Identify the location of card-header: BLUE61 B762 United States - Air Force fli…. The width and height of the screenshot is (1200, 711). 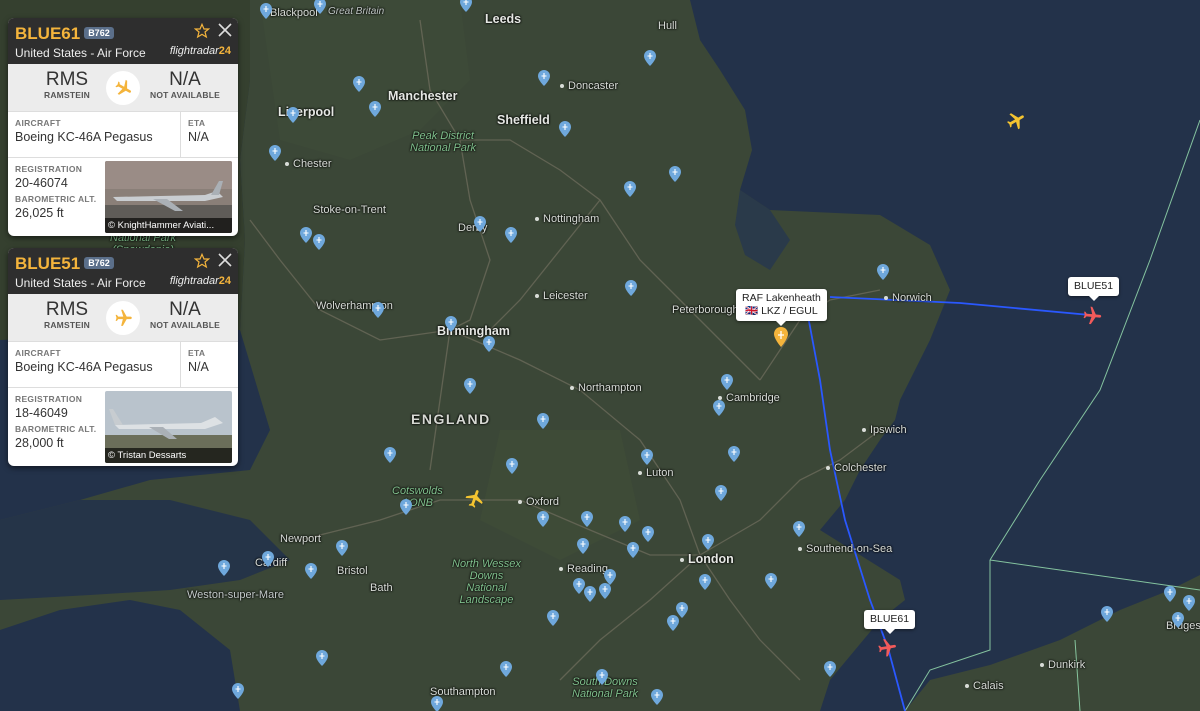
(123, 41).